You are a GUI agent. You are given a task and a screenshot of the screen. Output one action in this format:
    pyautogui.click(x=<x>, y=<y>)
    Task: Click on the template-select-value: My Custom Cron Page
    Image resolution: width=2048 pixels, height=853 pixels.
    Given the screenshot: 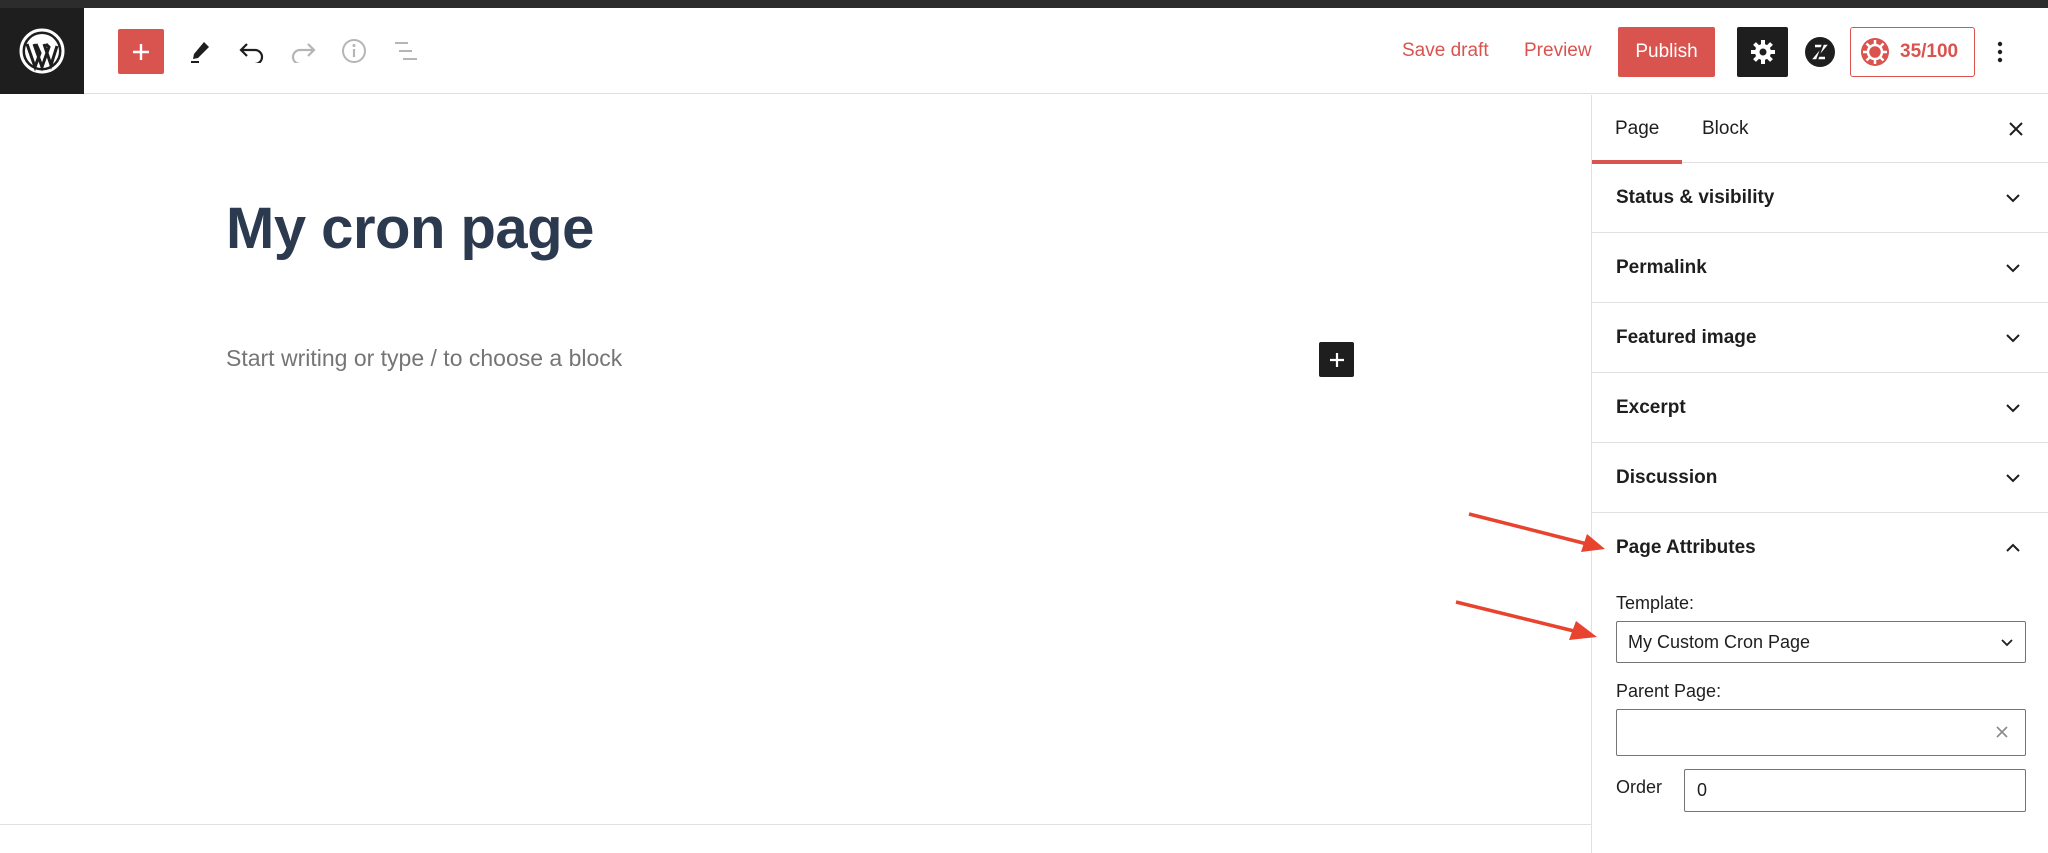 What is the action you would take?
    pyautogui.click(x=1719, y=641)
    